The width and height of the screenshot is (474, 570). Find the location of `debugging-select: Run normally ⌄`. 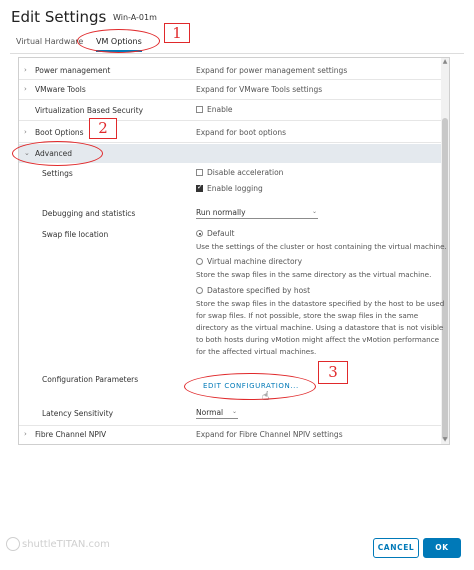

debugging-select: Run normally ⌄ is located at coordinates (257, 213).